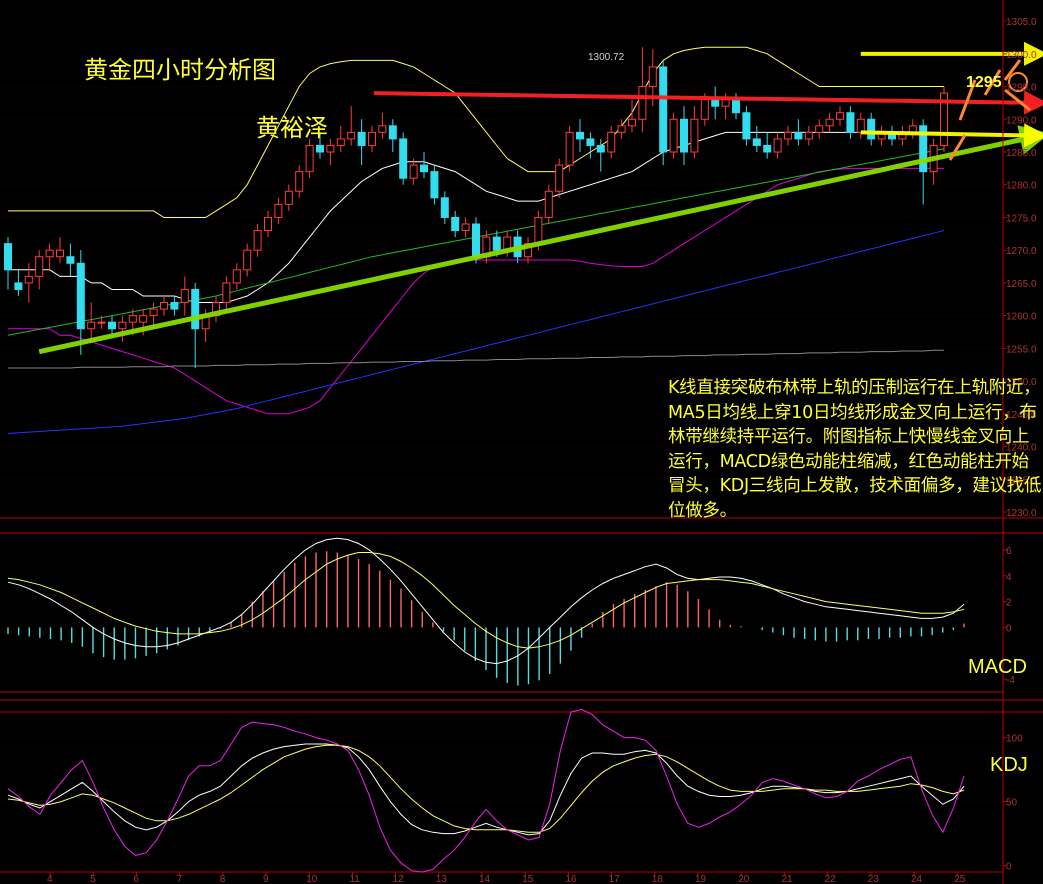  What do you see at coordinates (701, 879) in the screenshot?
I see `time-tick-label: 19` at bounding box center [701, 879].